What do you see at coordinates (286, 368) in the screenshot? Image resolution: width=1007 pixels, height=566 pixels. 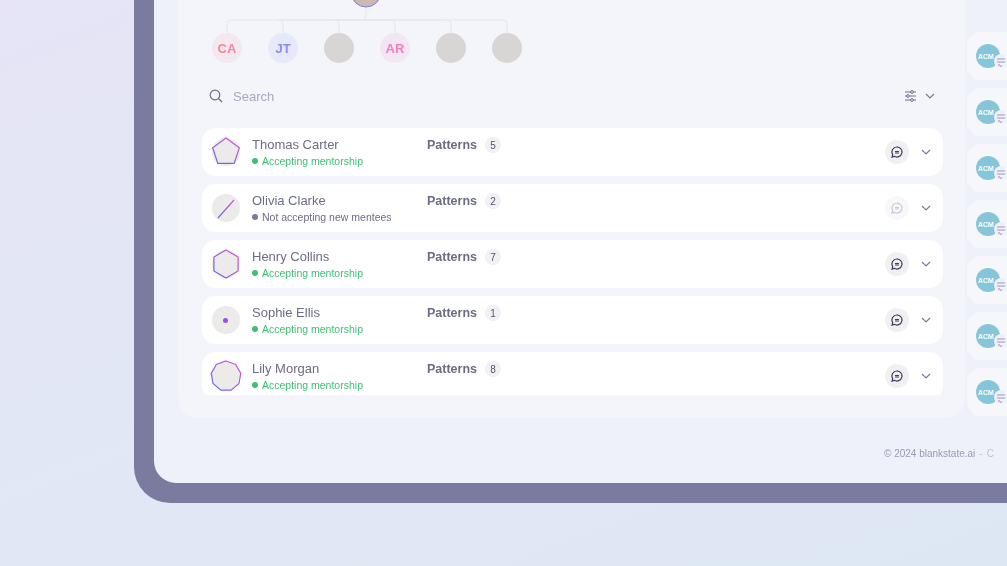 I see `mentor-name: Lily Morgan` at bounding box center [286, 368].